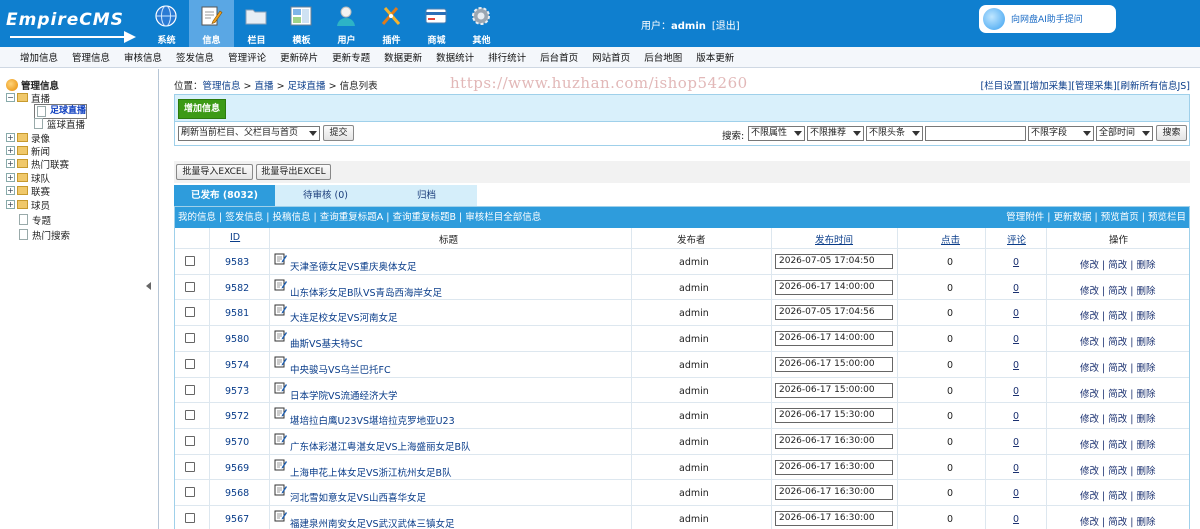  I want to click on row-title: 日本学院VS流通经济大学, so click(344, 395).